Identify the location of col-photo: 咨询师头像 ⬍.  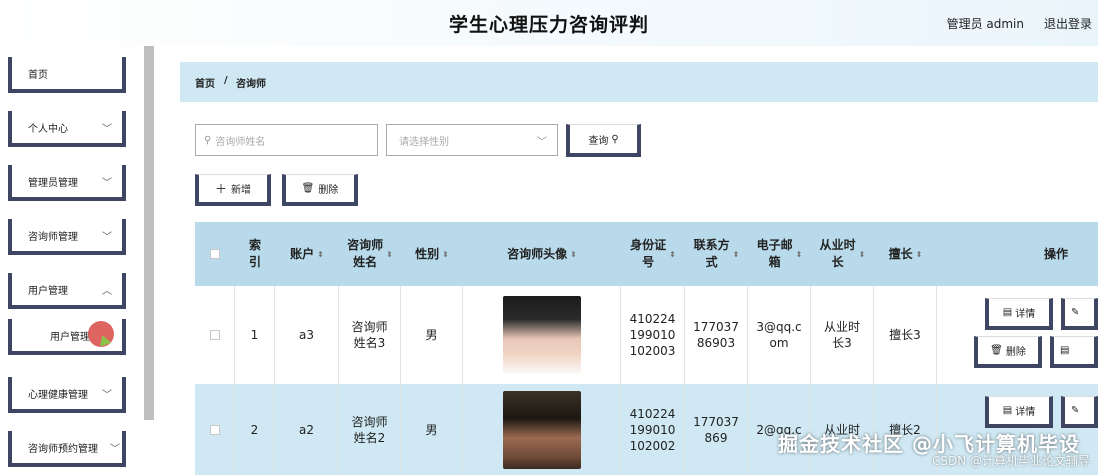
(542, 254).